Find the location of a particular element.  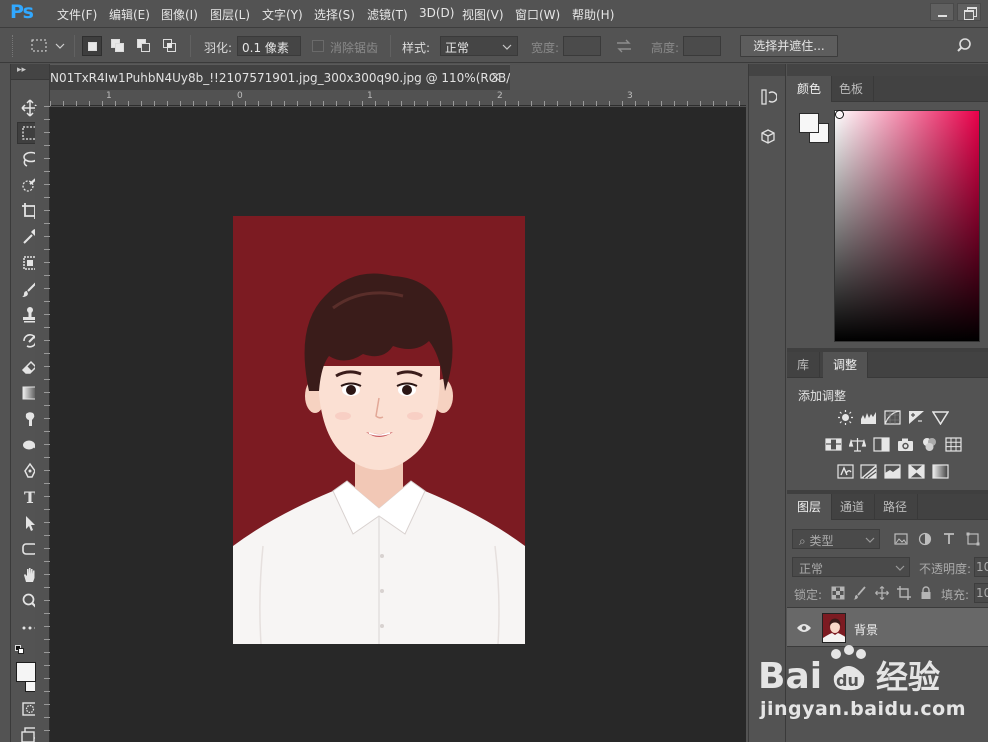

new-selection-button is located at coordinates (92, 46).